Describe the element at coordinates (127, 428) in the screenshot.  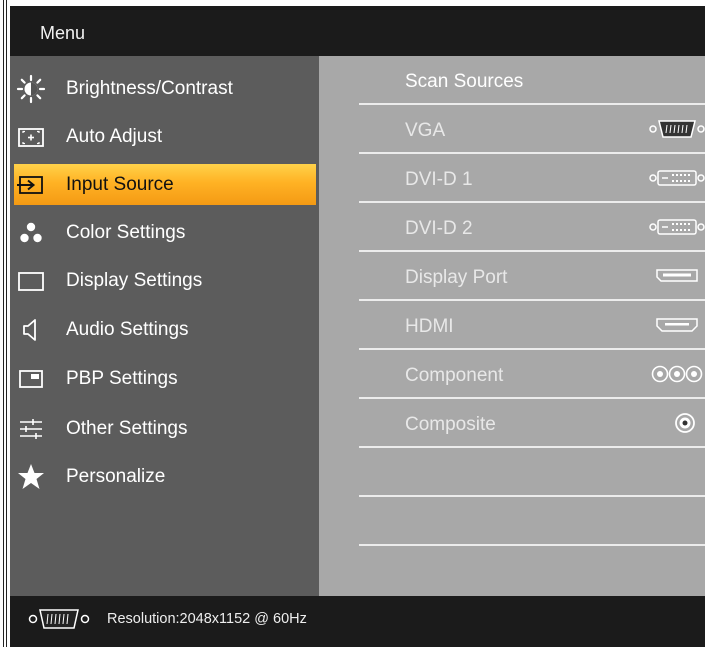
I see `menu-item-label: Other Settings` at that location.